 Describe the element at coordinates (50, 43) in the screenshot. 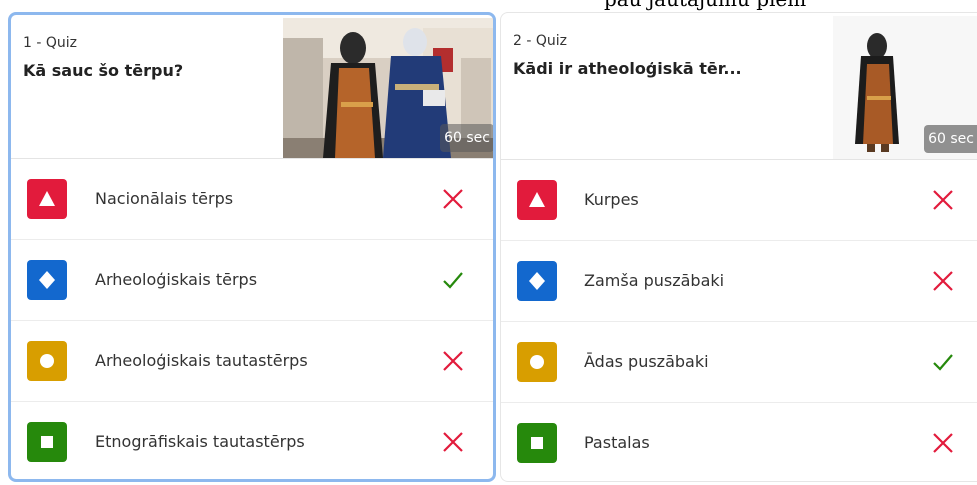

I see `quiz-number: 1 - Quiz` at that location.